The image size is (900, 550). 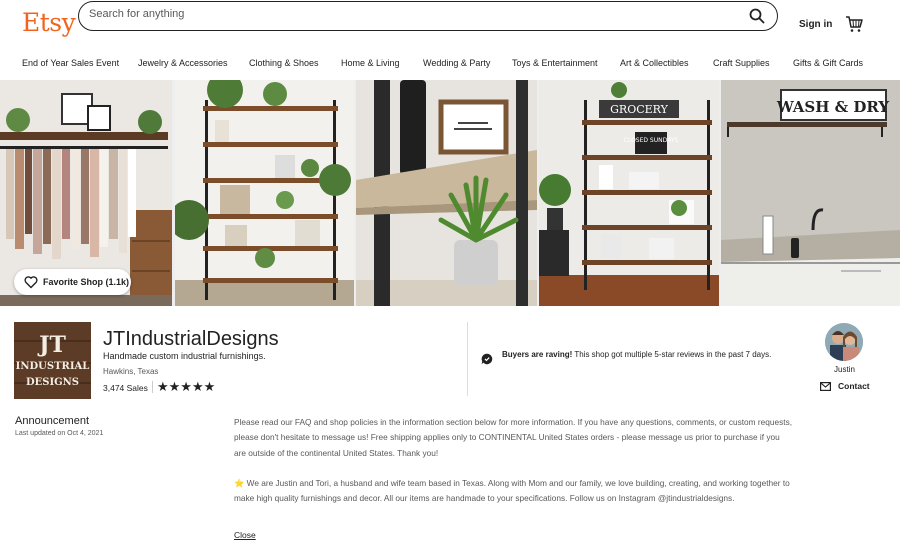 What do you see at coordinates (52, 382) in the screenshot?
I see `shop-logo-text-designs: DESIGNS` at bounding box center [52, 382].